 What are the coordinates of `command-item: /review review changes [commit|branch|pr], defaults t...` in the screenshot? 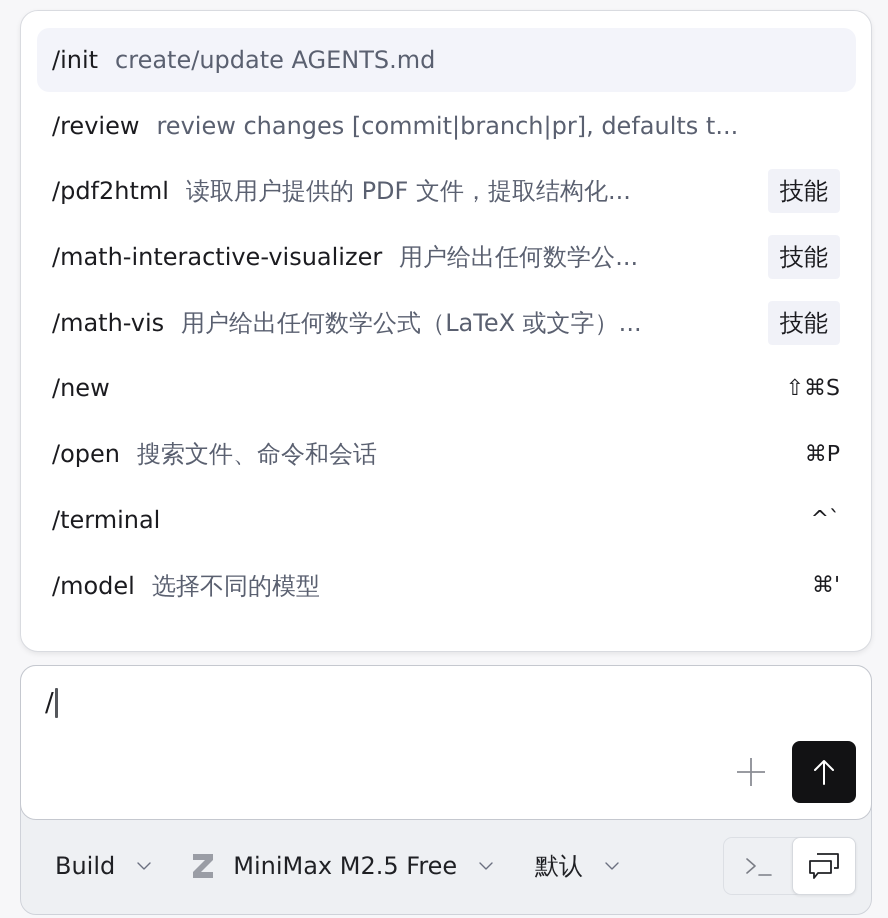 It's located at (446, 126).